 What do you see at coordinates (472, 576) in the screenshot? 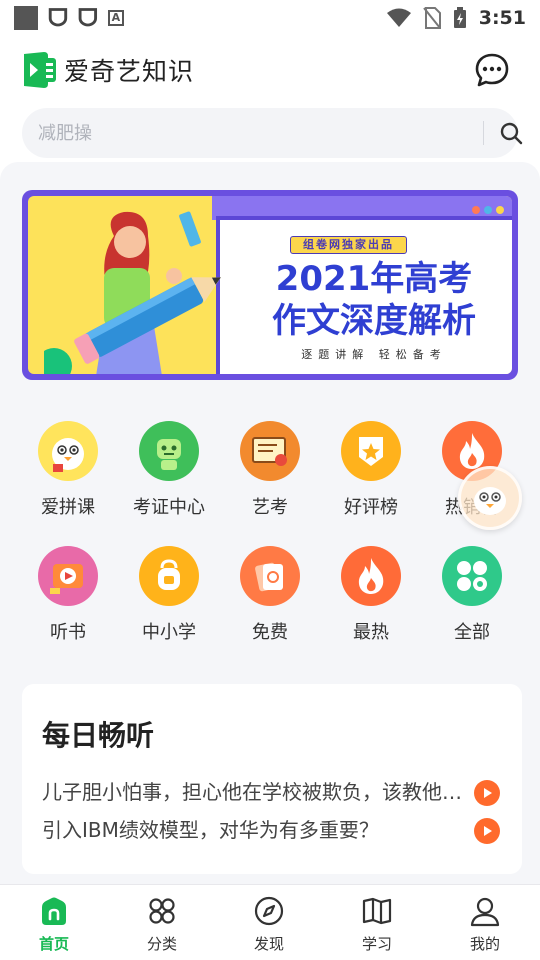
I see `all-grid-icon` at bounding box center [472, 576].